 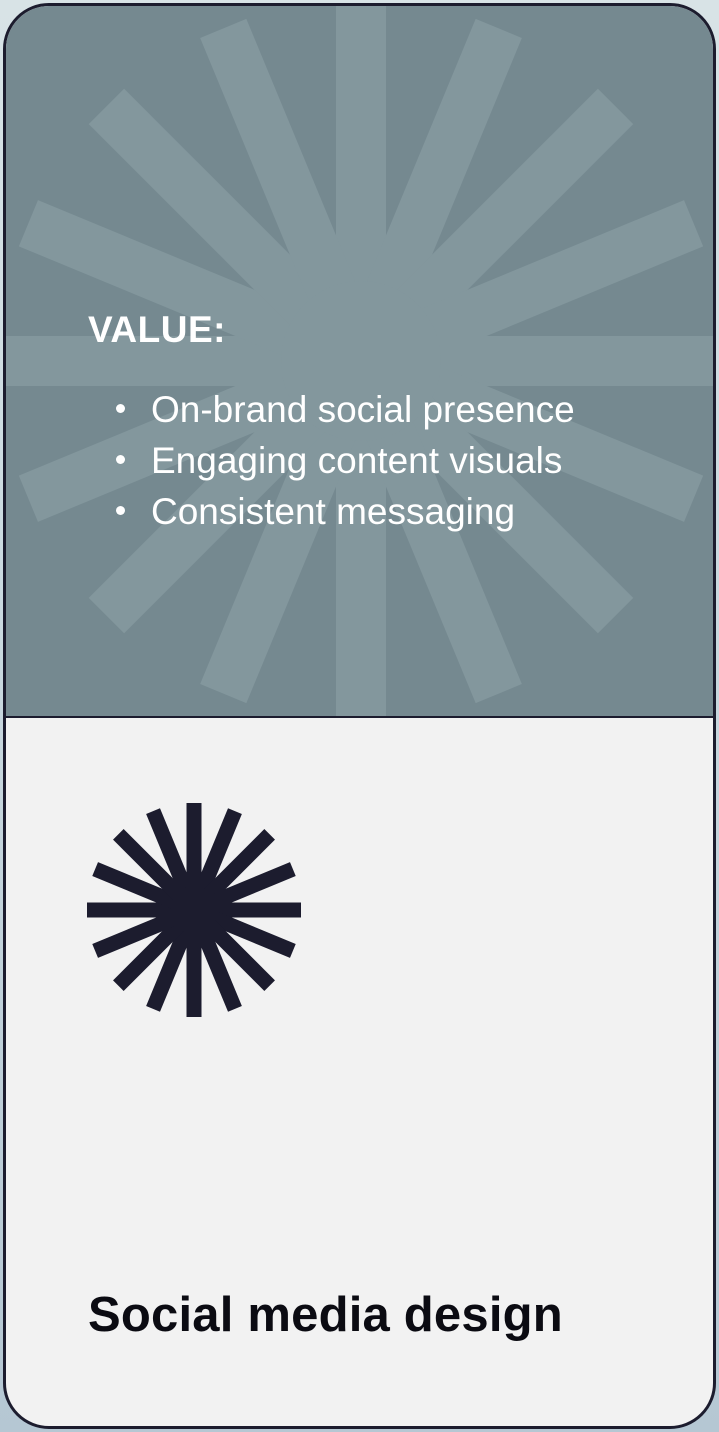 What do you see at coordinates (346, 511) in the screenshot?
I see `value-item: Consistent messaging` at bounding box center [346, 511].